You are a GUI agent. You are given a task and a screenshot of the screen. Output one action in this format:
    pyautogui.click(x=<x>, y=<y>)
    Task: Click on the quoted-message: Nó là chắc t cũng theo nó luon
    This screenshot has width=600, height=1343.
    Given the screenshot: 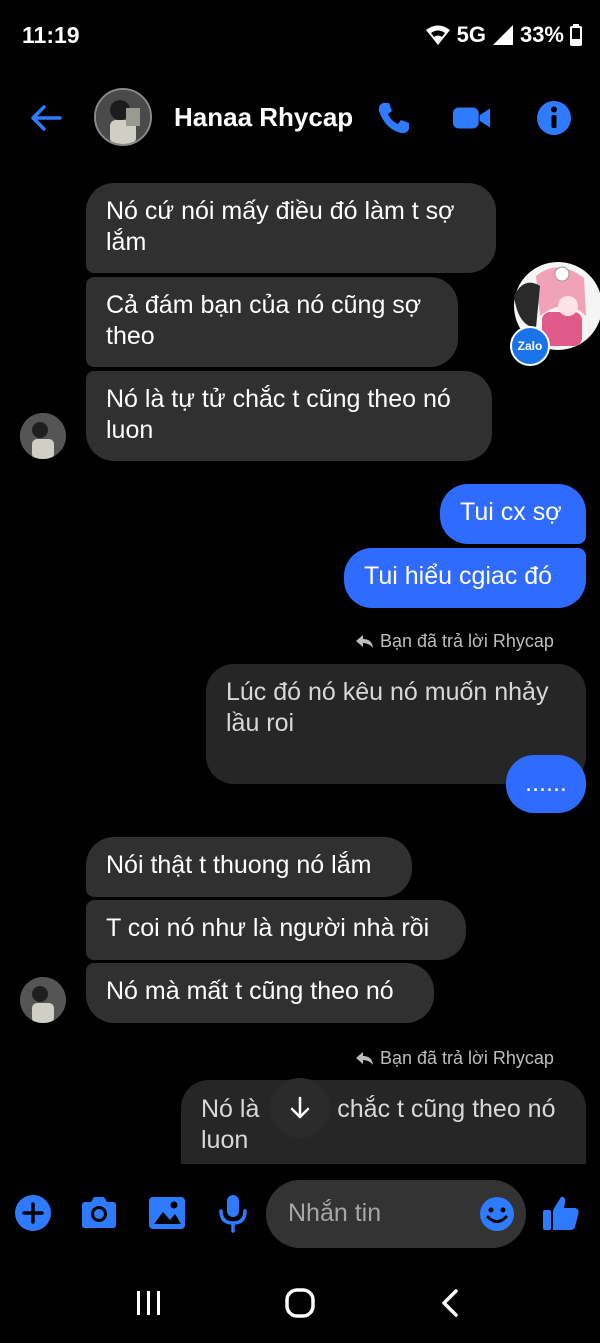 What is the action you would take?
    pyautogui.click(x=383, y=1122)
    